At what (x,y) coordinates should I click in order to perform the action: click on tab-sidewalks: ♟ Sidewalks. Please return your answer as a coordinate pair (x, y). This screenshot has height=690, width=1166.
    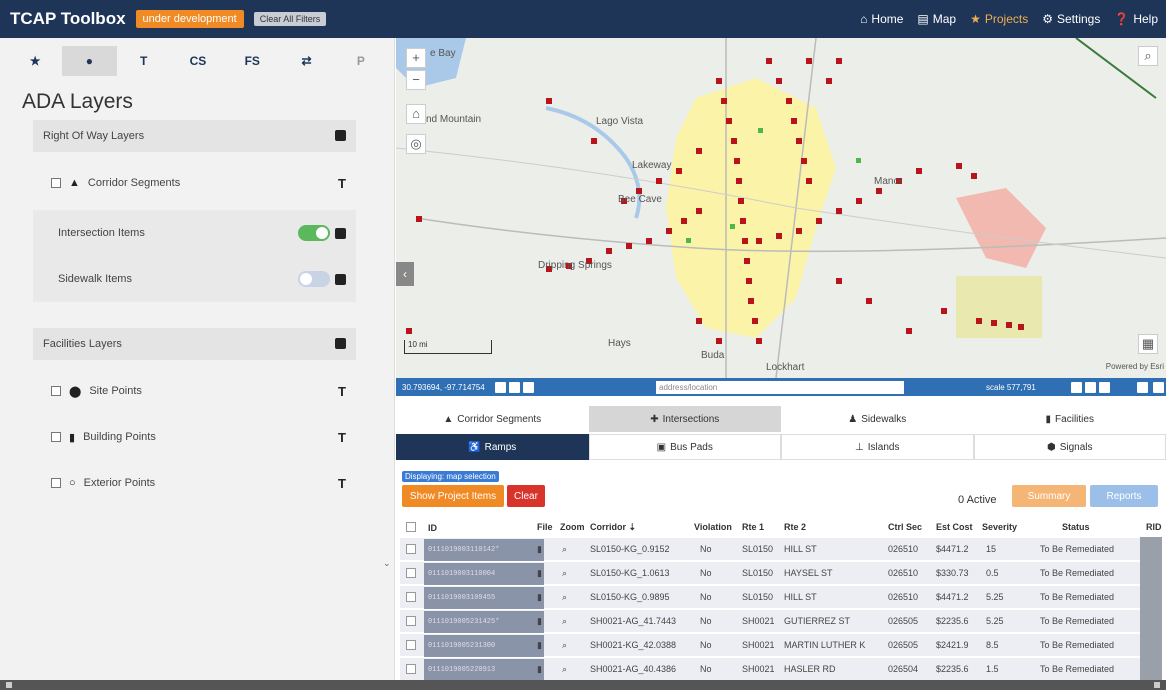
    Looking at the image, I should click on (877, 419).